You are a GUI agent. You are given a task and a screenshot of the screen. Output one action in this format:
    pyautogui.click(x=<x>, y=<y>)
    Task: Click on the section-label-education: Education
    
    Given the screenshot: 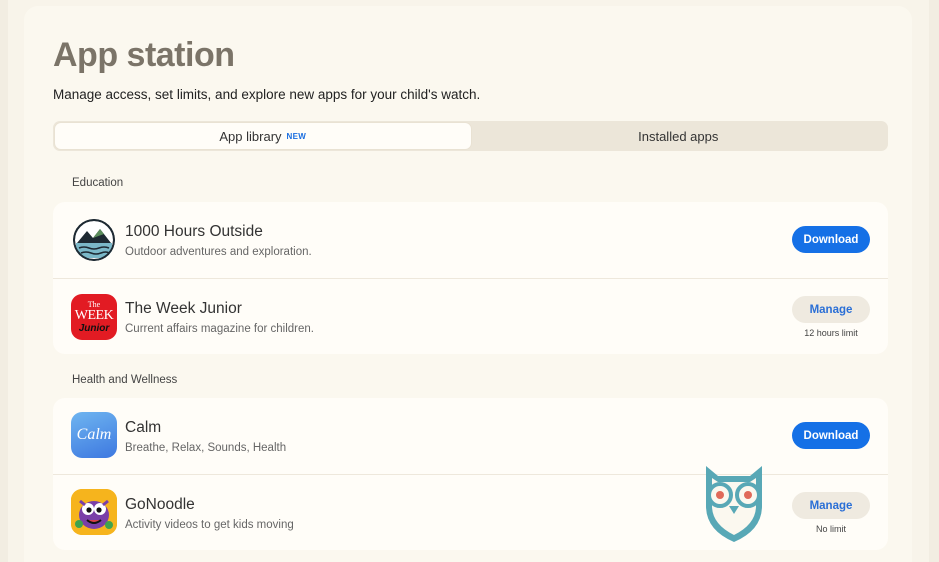 What is the action you would take?
    pyautogui.click(x=98, y=183)
    